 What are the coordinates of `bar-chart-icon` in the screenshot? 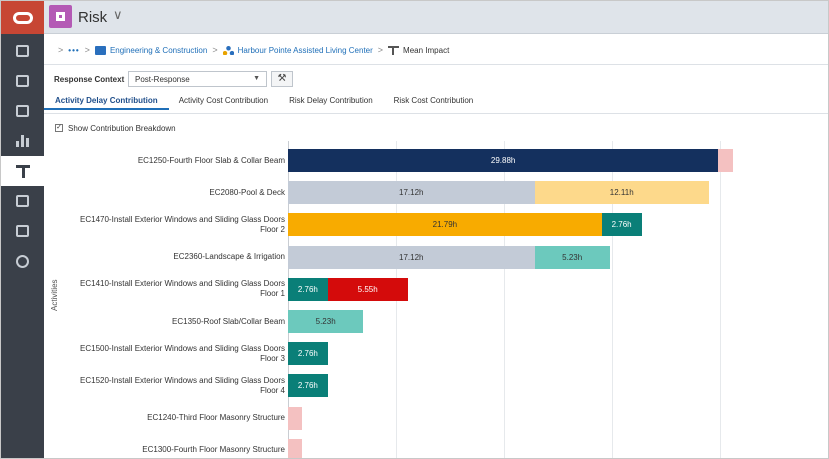 It's located at (22, 141).